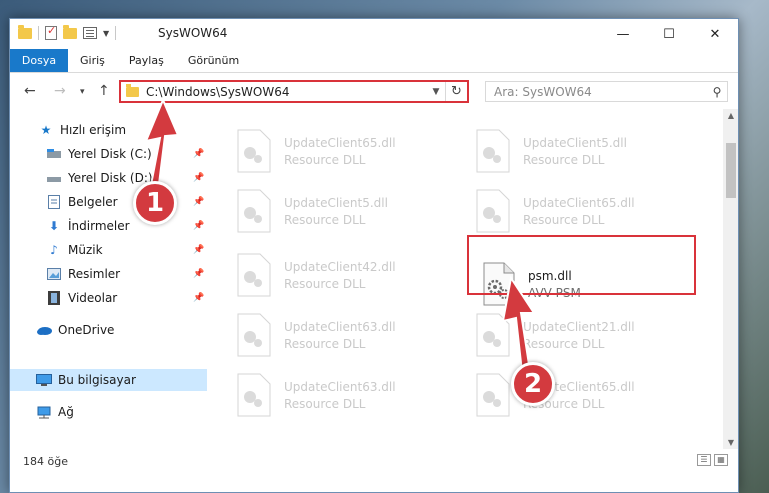 This screenshot has width=769, height=493. Describe the element at coordinates (132, 90) in the screenshot. I see `folder-icon` at that location.